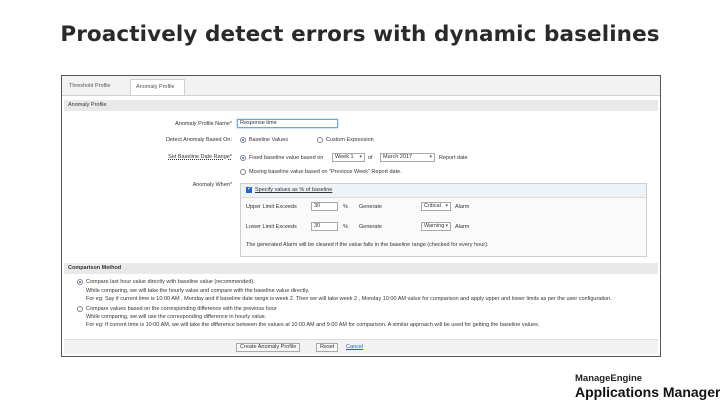 Image resolution: width=720 pixels, height=405 pixels. I want to click on upper-severity-select: Critical ▾, so click(436, 206).